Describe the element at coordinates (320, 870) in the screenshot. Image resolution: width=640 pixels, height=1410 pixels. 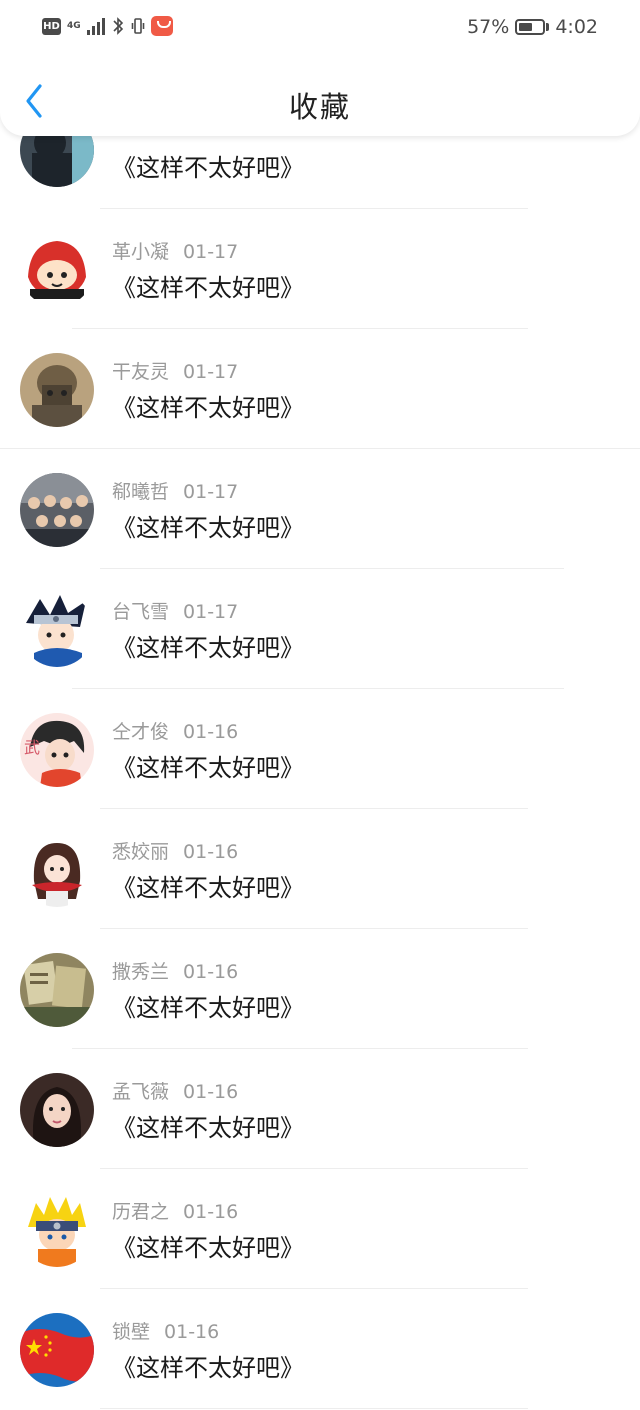
I see `favorite-list-item: 悉姣丽 01-16 《这样不太好吧》` at that location.